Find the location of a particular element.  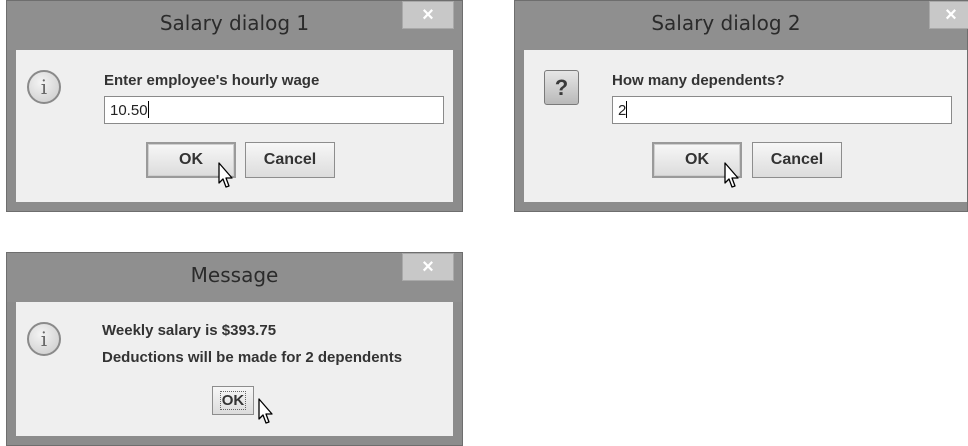

title-bar: Salary dialog 1 × is located at coordinates (234, 25).